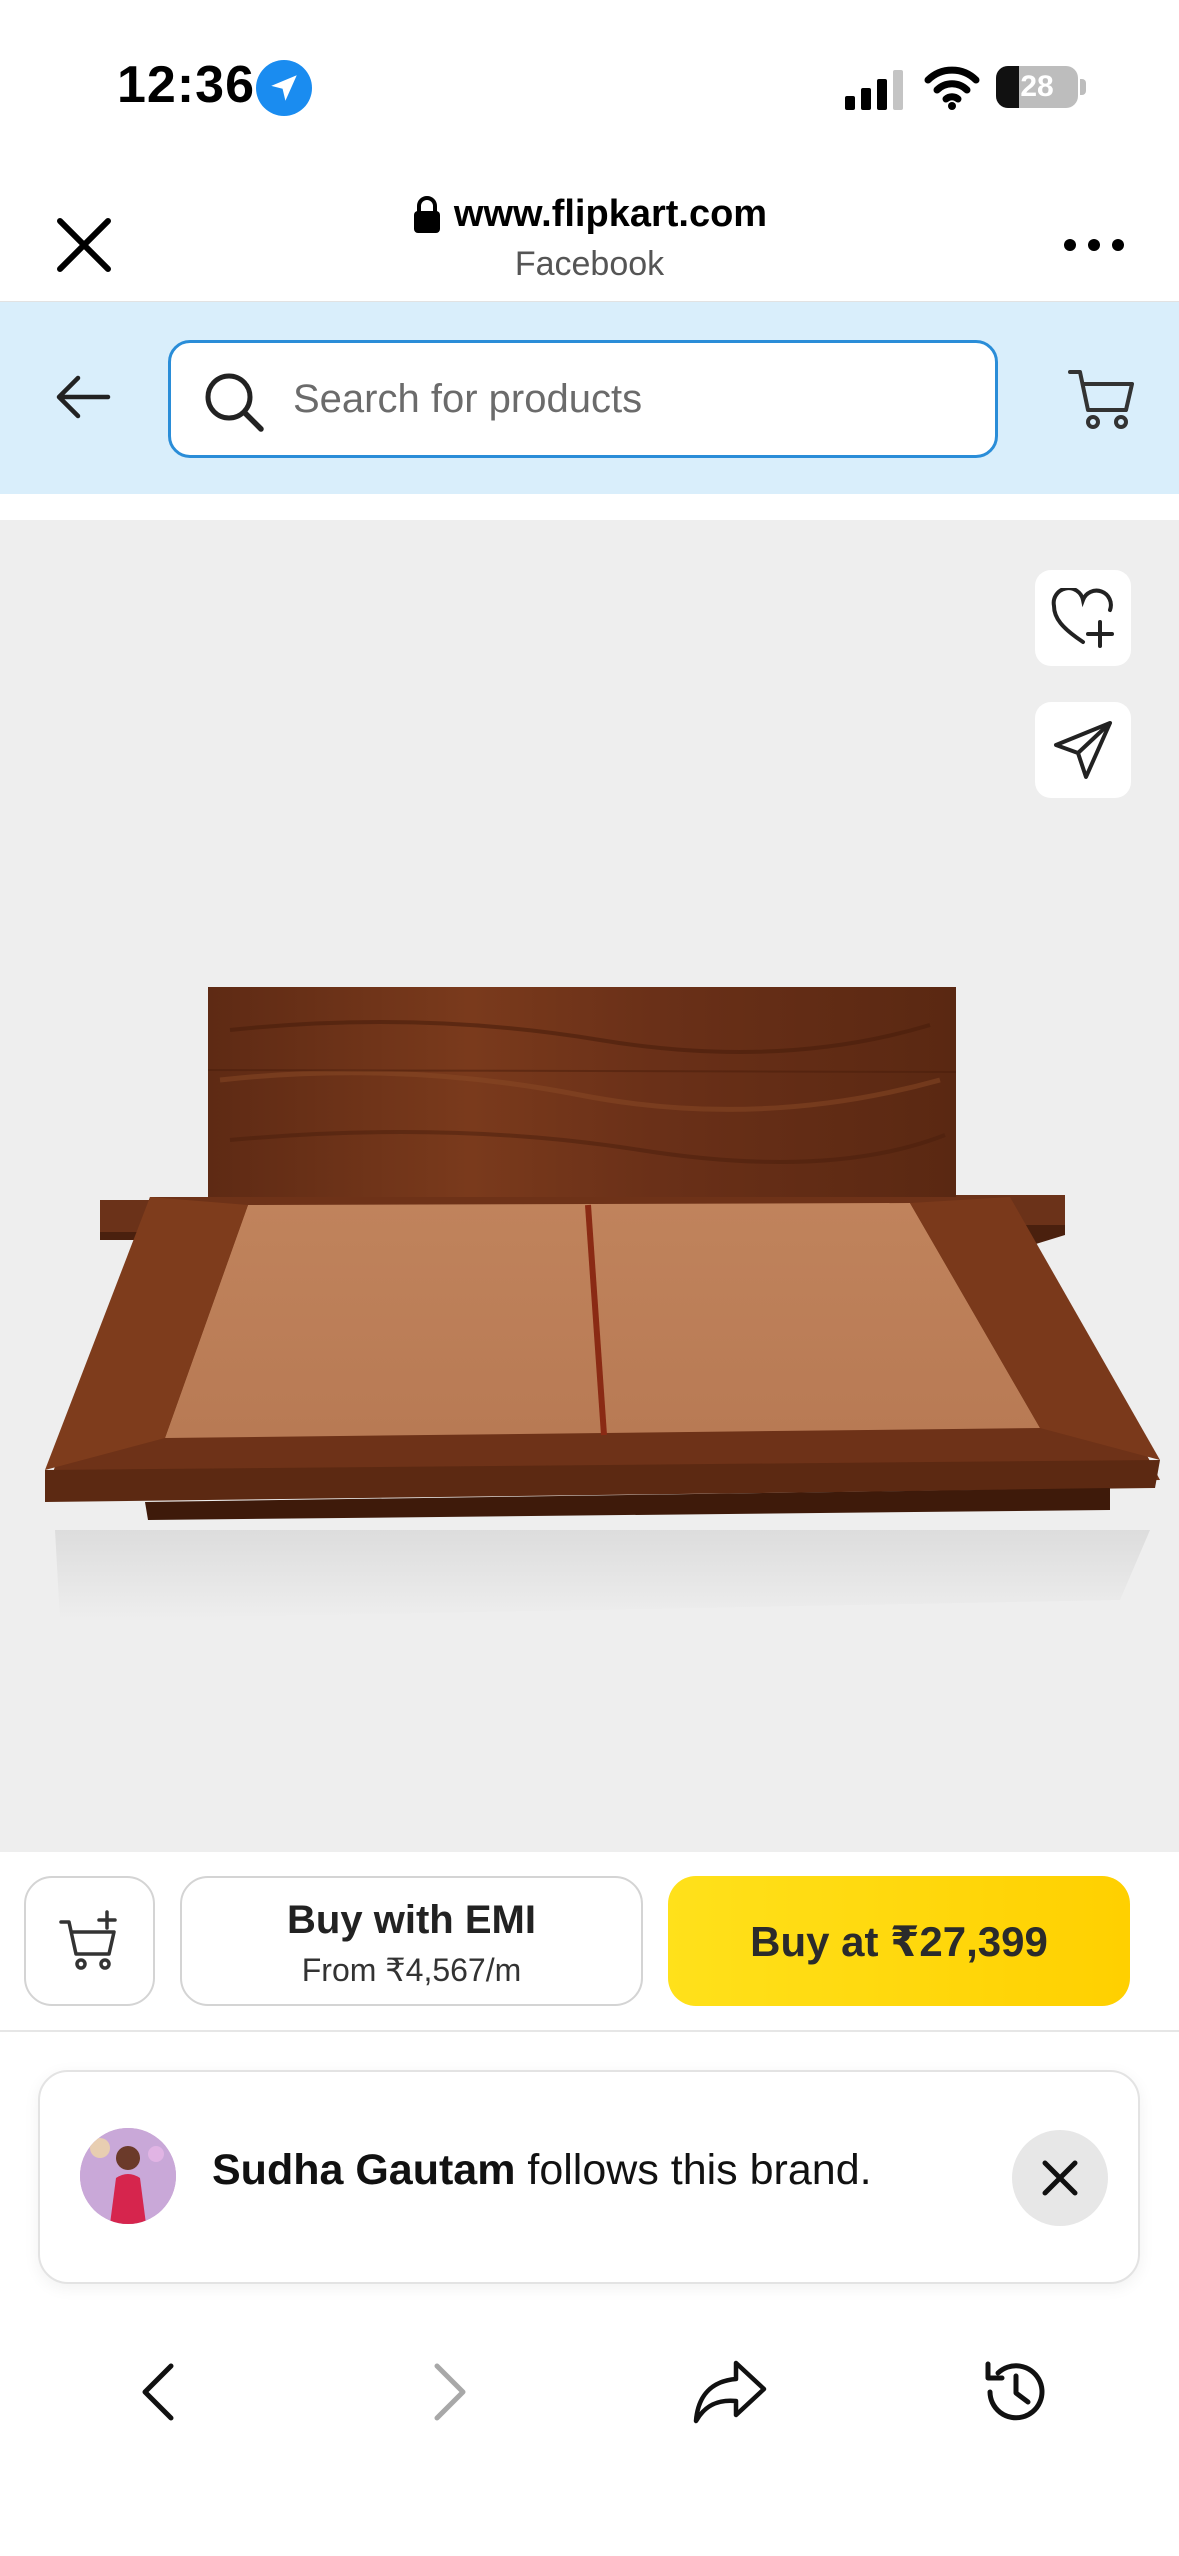  I want to click on status-time: 12:36, so click(186, 85).